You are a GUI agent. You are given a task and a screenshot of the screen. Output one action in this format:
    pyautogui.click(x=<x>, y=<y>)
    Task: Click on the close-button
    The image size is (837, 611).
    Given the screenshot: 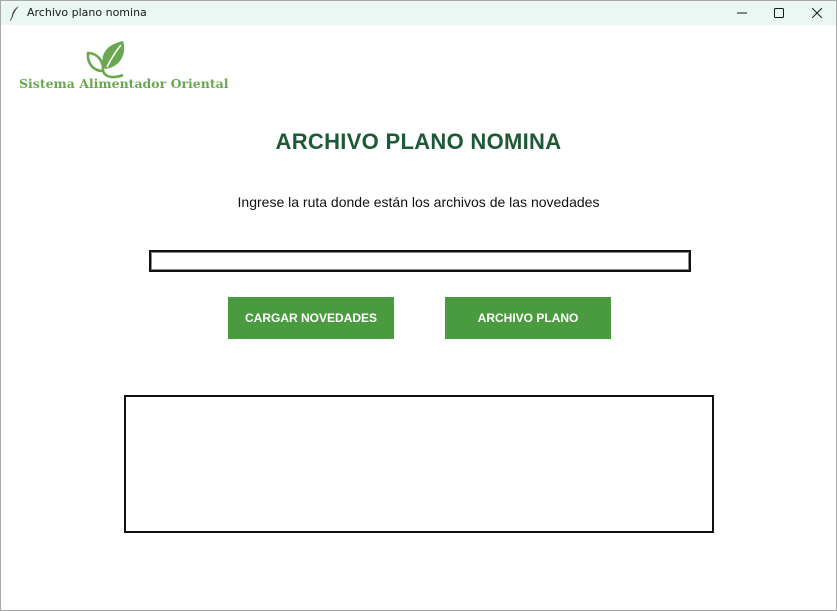 What is the action you would take?
    pyautogui.click(x=817, y=13)
    